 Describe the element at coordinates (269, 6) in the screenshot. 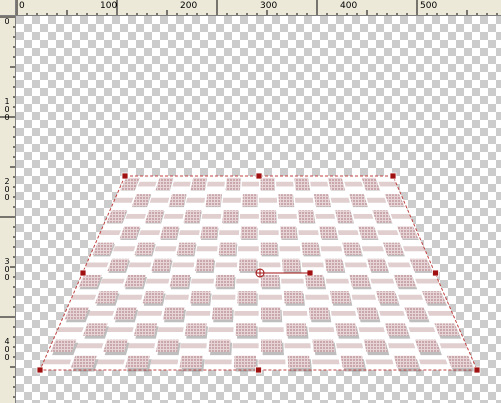

I see `hruler-label-300: 300` at that location.